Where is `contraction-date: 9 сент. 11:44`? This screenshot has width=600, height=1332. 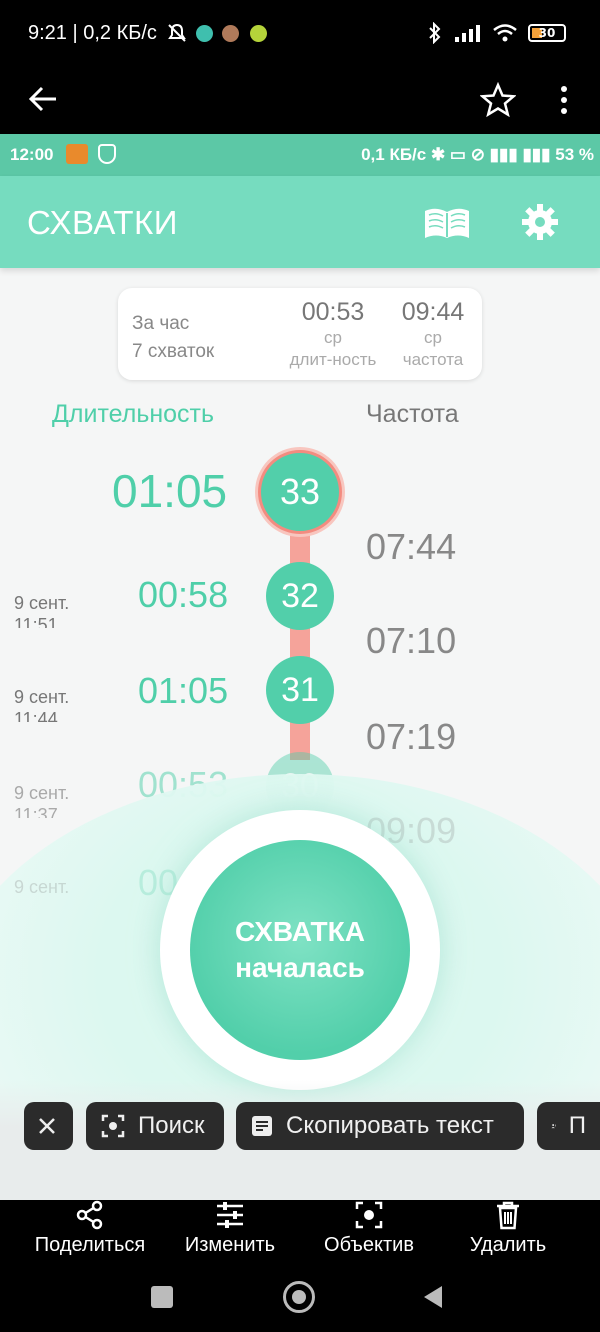
contraction-date: 9 сент. 11:44 is located at coordinates (42, 704).